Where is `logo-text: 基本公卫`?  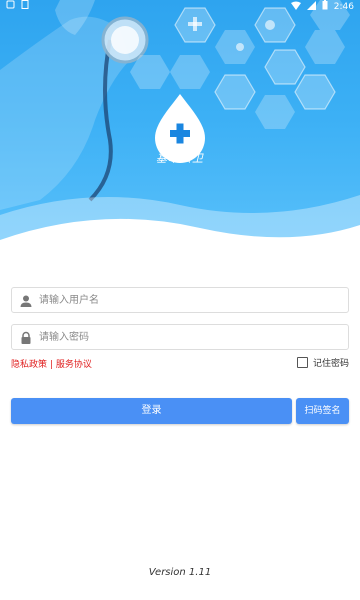 logo-text: 基本公卫 is located at coordinates (180, 158).